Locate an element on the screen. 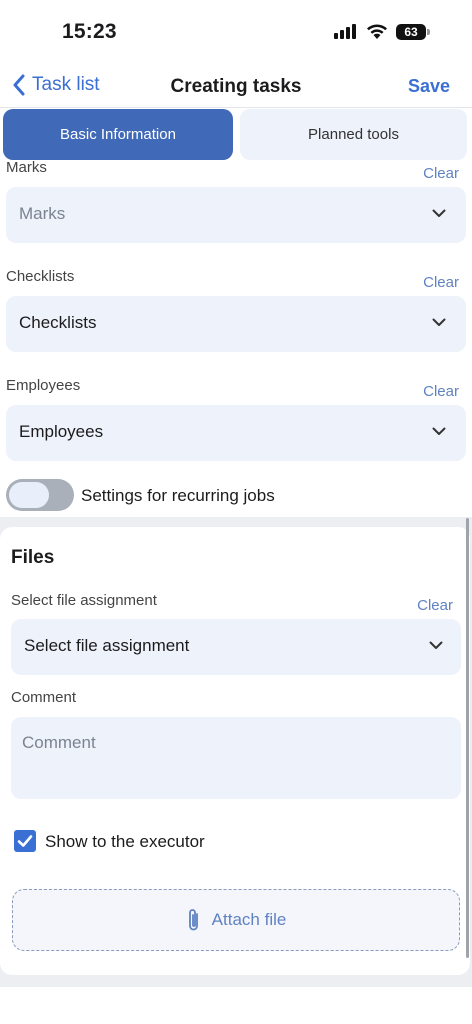 The image size is (472, 1024). file-assignment-select: Select file assignment is located at coordinates (236, 647).